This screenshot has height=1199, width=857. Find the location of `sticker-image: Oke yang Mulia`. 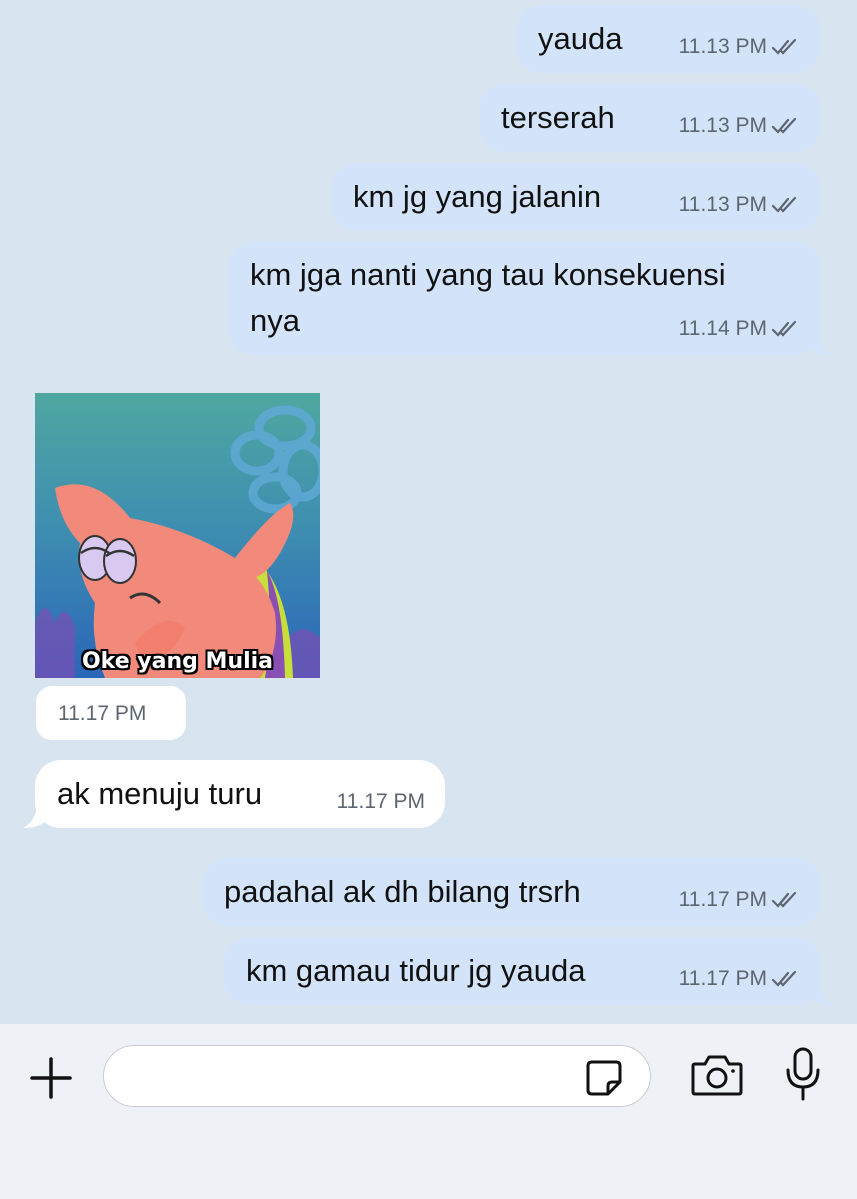

sticker-image: Oke yang Mulia is located at coordinates (177, 535).